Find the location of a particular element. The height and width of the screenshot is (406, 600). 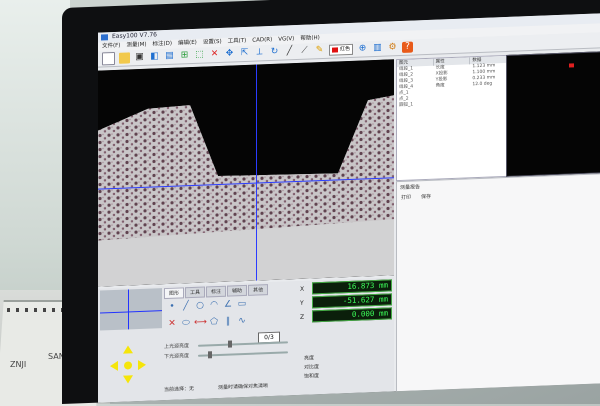

camera-icon: ▣ is located at coordinates (139, 57).